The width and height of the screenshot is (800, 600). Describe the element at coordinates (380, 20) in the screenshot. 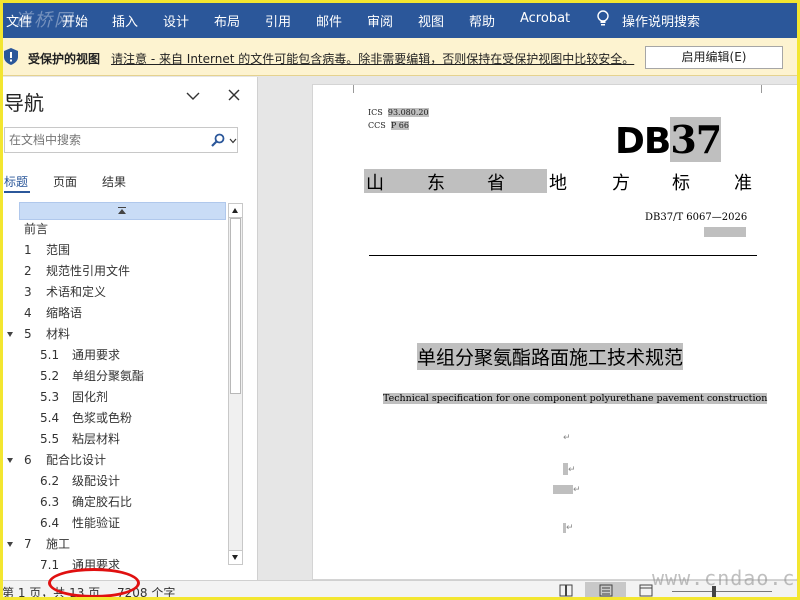

I see `tab-review: 审阅` at that location.